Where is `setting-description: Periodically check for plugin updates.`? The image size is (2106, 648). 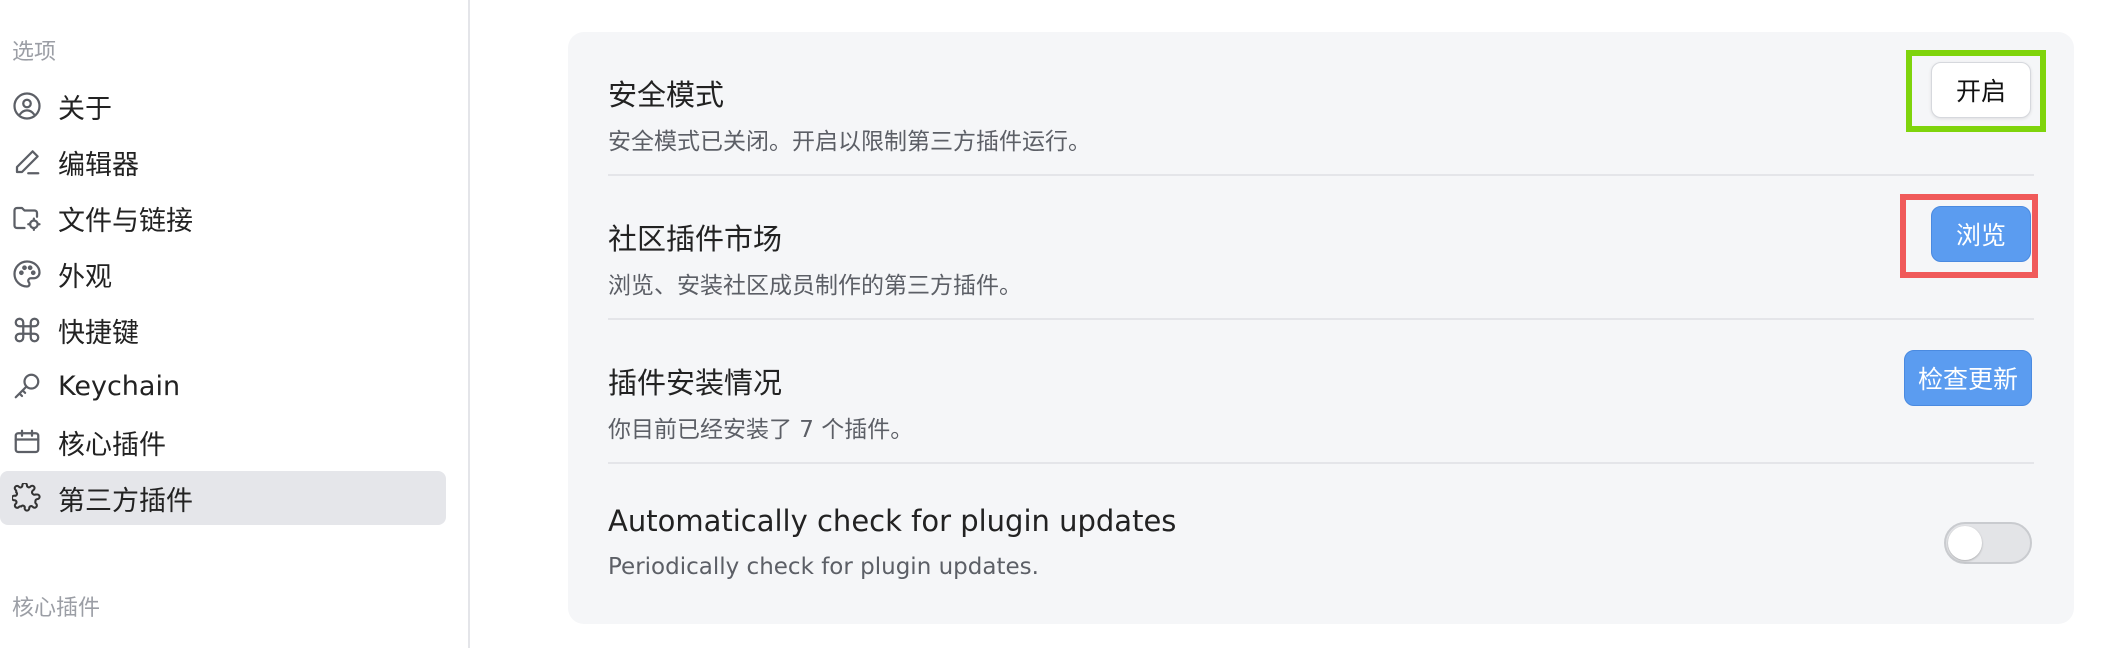 setting-description: Periodically check for plugin updates. is located at coordinates (823, 567).